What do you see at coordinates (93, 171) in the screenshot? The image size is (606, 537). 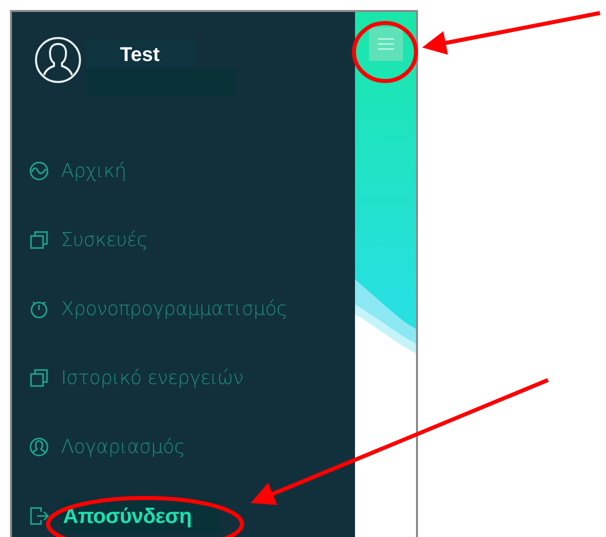 I see `menu-item: Αρχική` at bounding box center [93, 171].